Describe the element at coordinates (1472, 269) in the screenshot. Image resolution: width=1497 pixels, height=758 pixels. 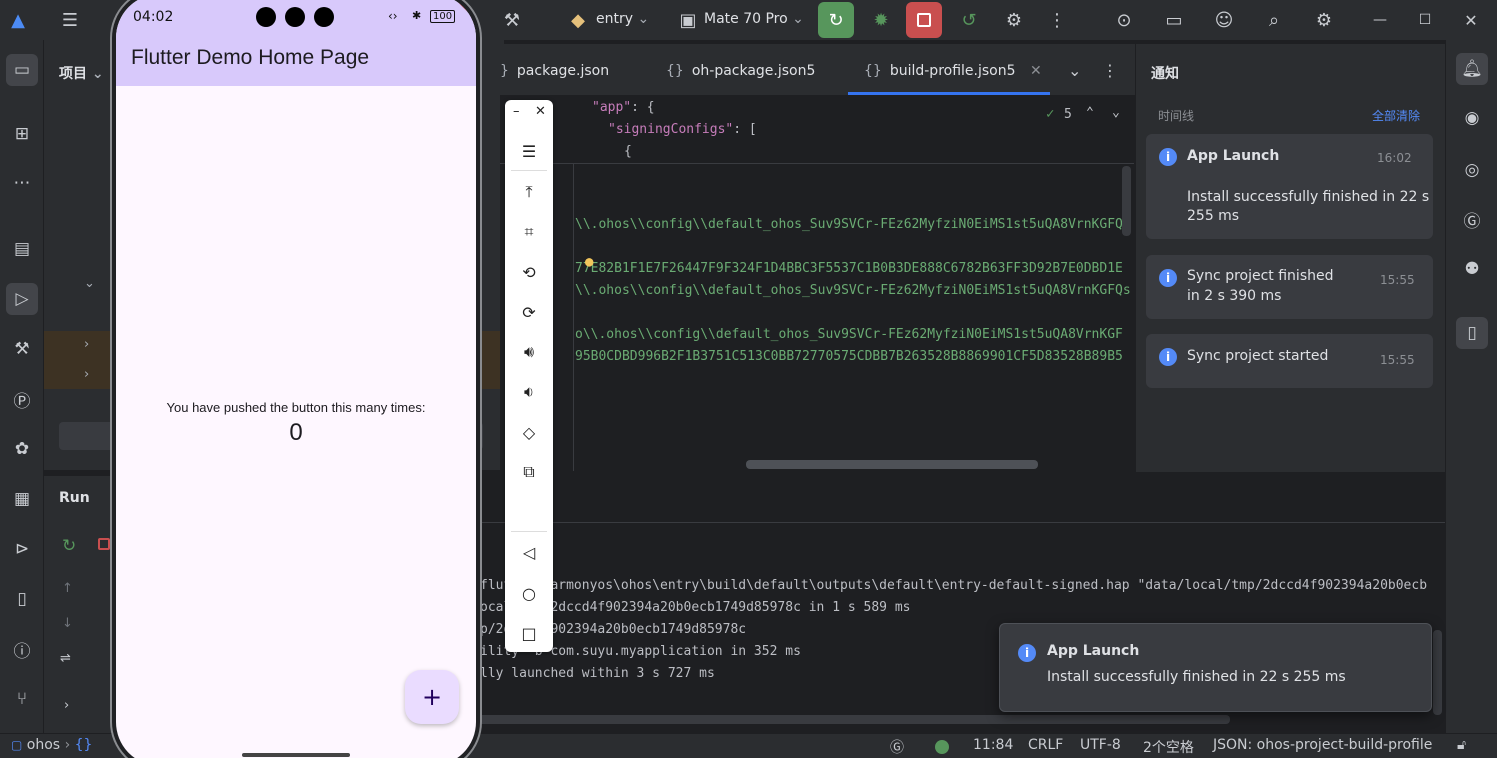
I see `assistant-icon: ⚉` at that location.